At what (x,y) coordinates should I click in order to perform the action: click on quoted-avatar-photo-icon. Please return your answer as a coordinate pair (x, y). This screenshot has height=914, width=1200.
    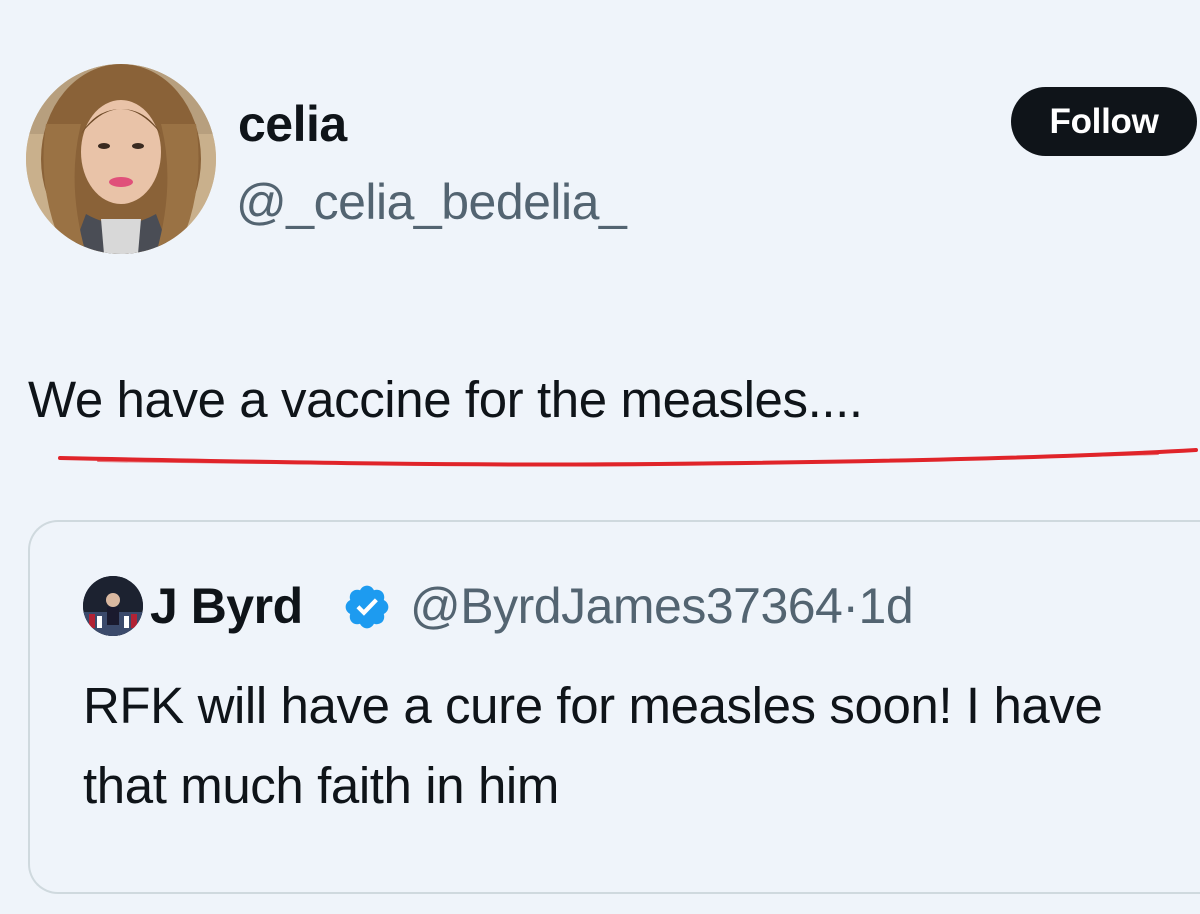
    Looking at the image, I should click on (113, 606).